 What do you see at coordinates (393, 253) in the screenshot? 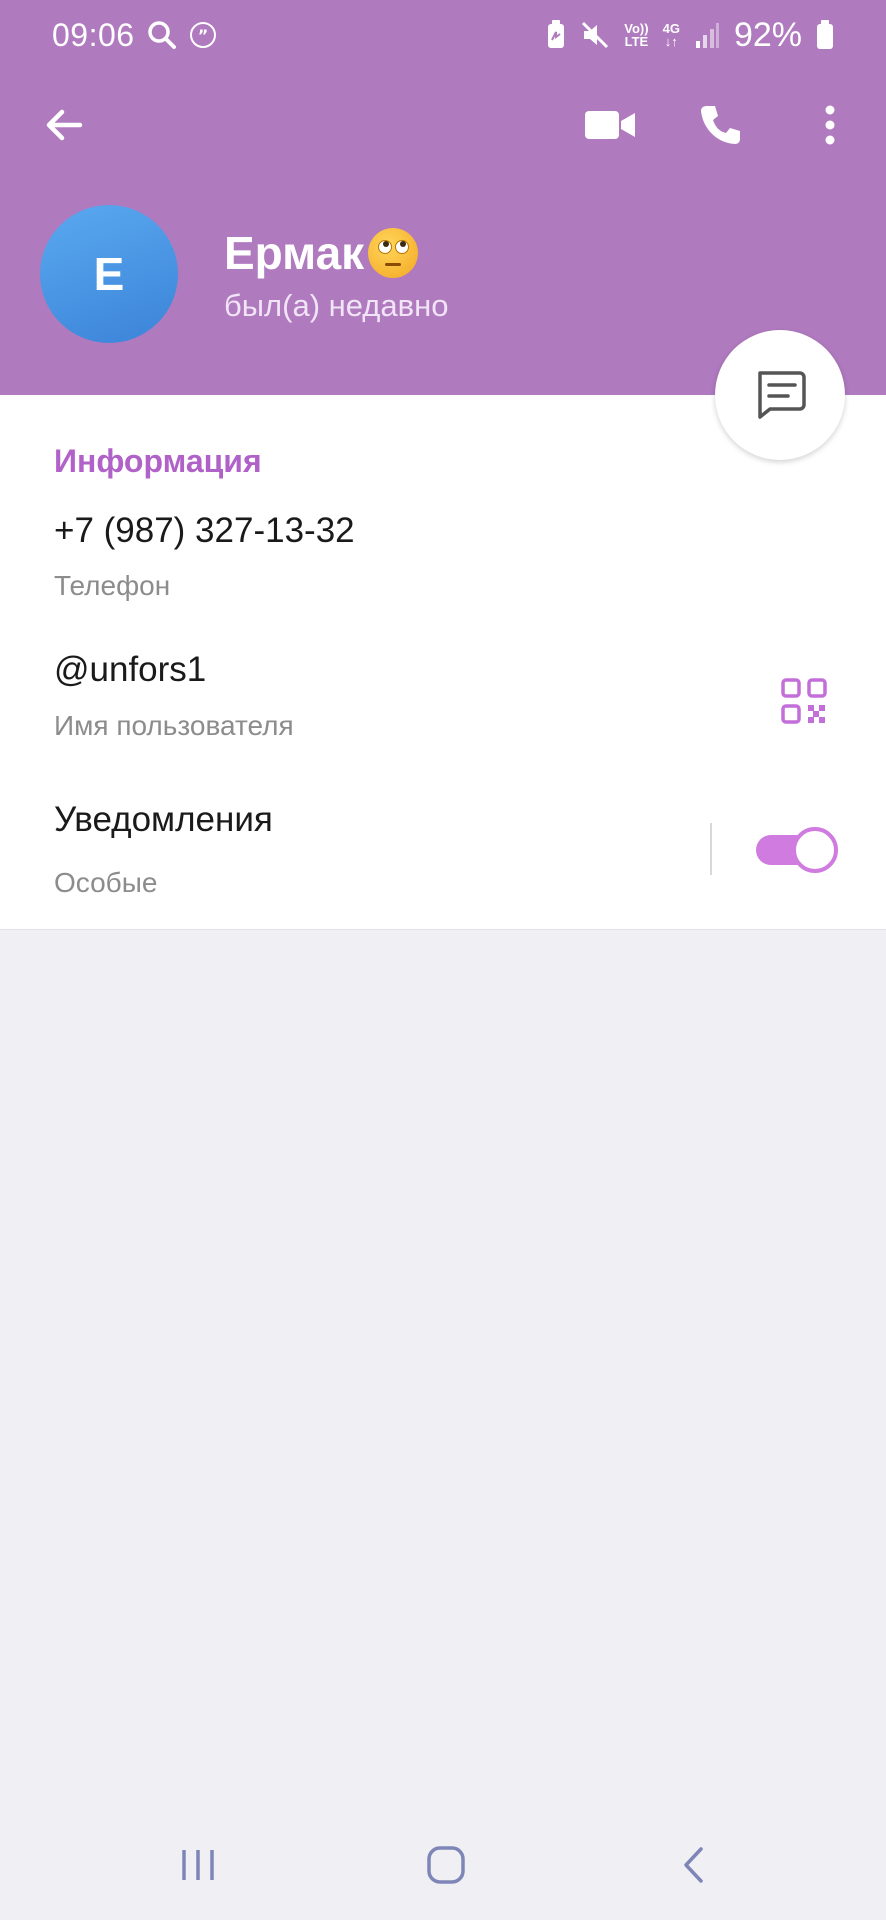
I see `rolling-eyes-emoji-icon` at bounding box center [393, 253].